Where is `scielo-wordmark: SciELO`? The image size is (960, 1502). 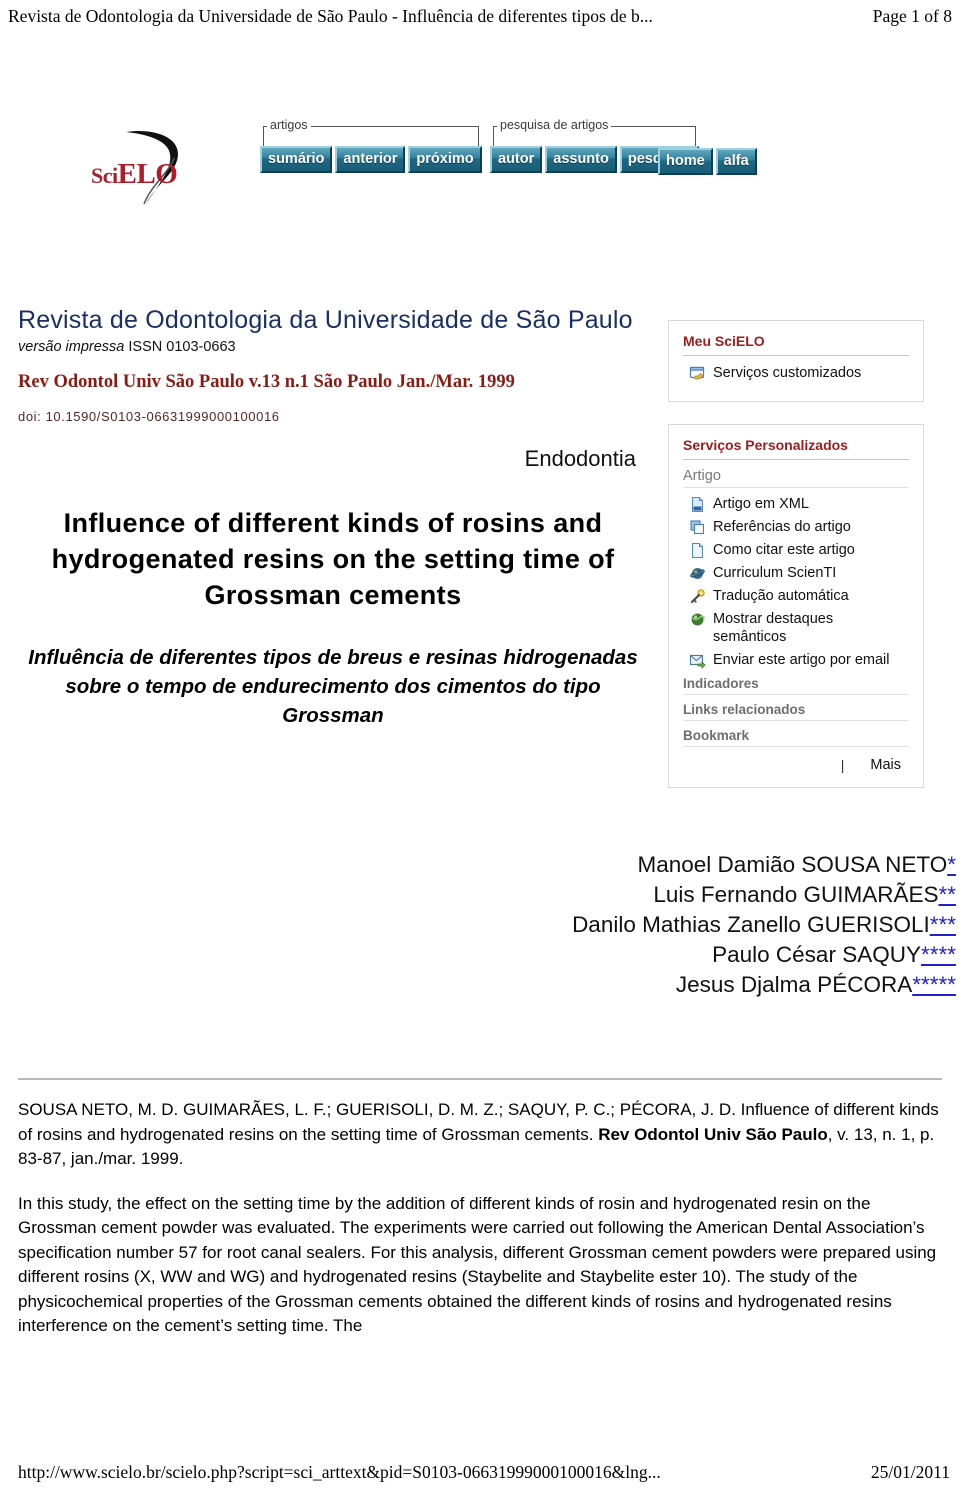
scielo-wordmark: SciELO is located at coordinates (134, 174).